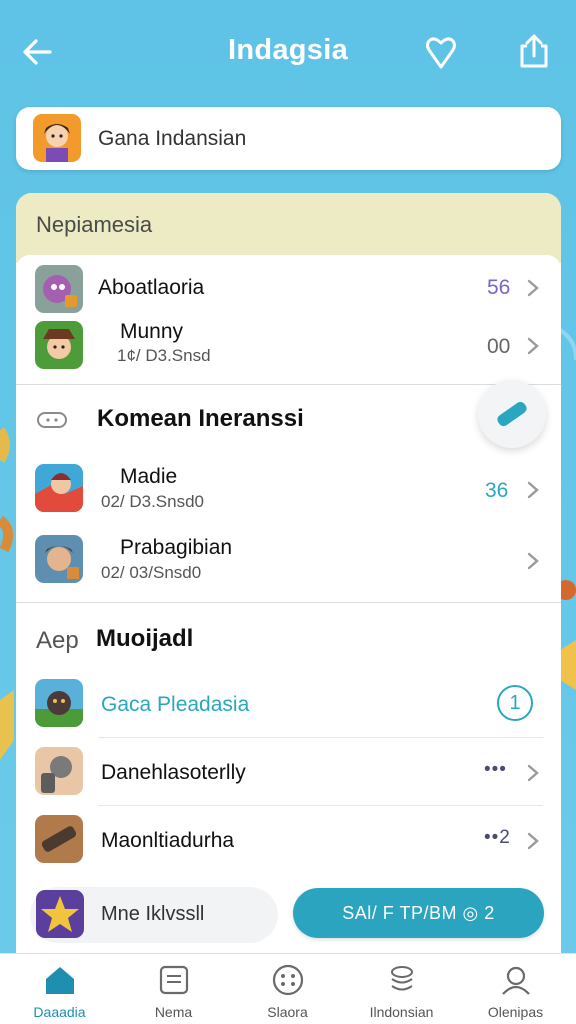  What do you see at coordinates (495, 769) in the screenshot?
I see `item-value: •••` at bounding box center [495, 769].